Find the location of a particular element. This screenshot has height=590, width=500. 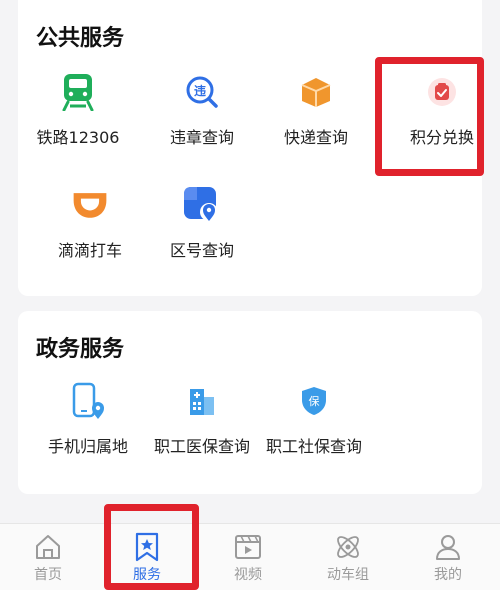

package-icon is located at coordinates (316, 92).